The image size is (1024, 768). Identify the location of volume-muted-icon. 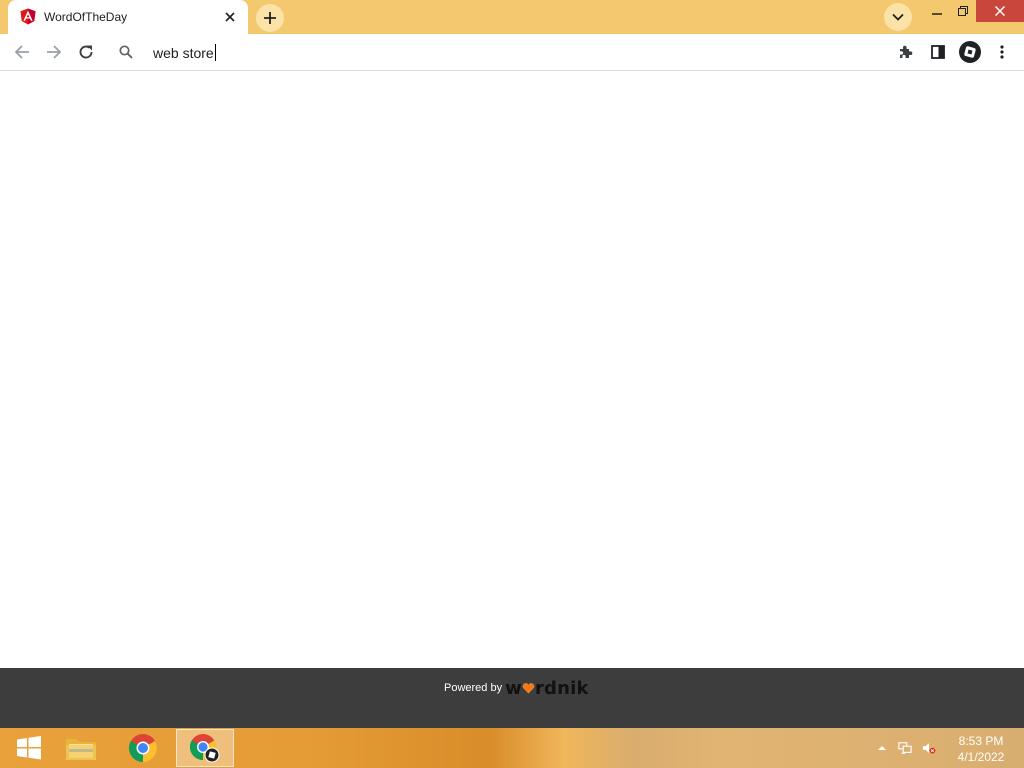
(929, 748).